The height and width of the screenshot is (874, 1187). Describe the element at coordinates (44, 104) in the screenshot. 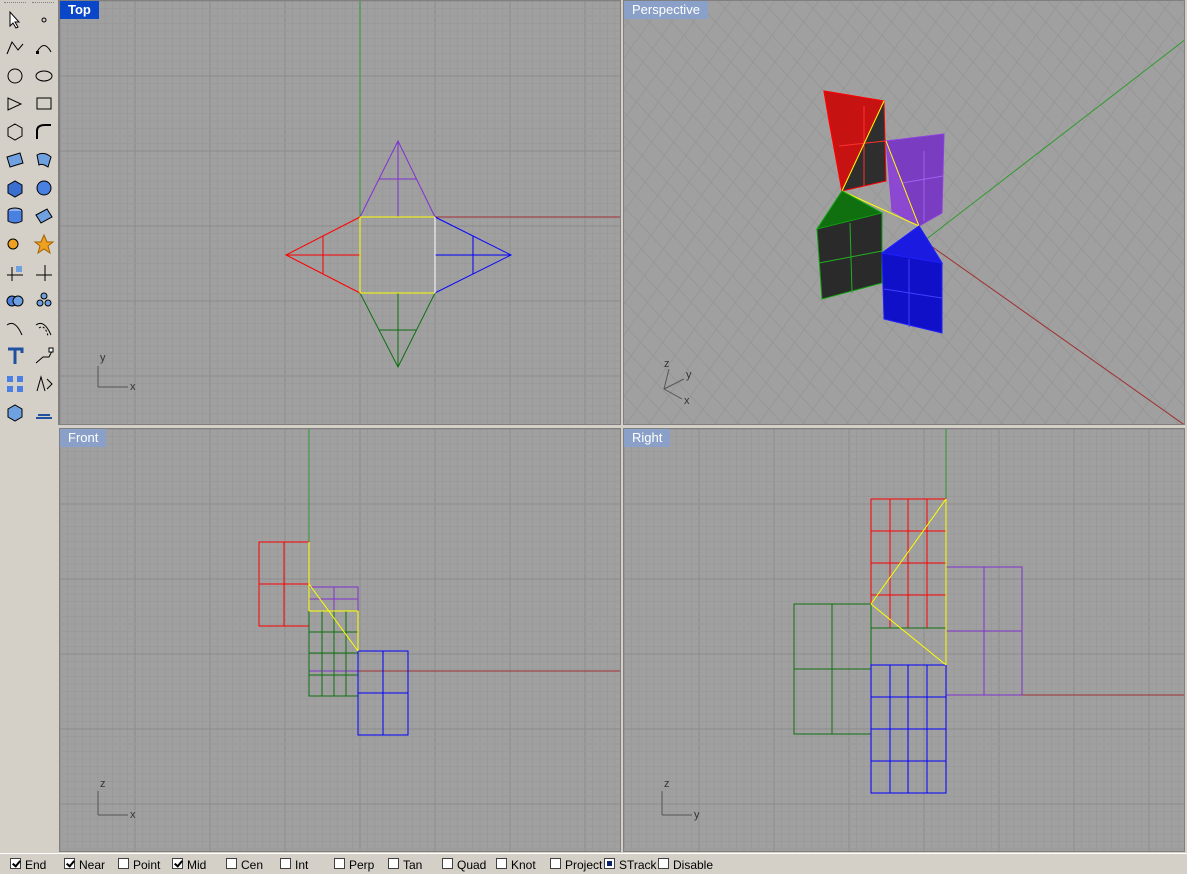

I see `rectangle-icon` at that location.